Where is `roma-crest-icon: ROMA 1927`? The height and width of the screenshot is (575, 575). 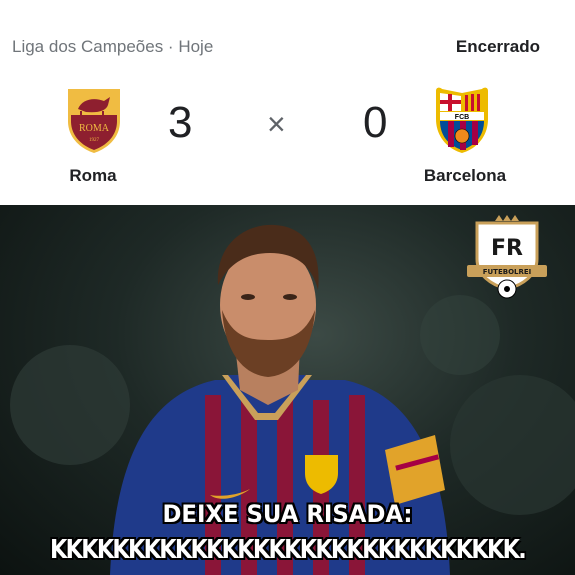 roma-crest-icon: ROMA 1927 is located at coordinates (94, 120).